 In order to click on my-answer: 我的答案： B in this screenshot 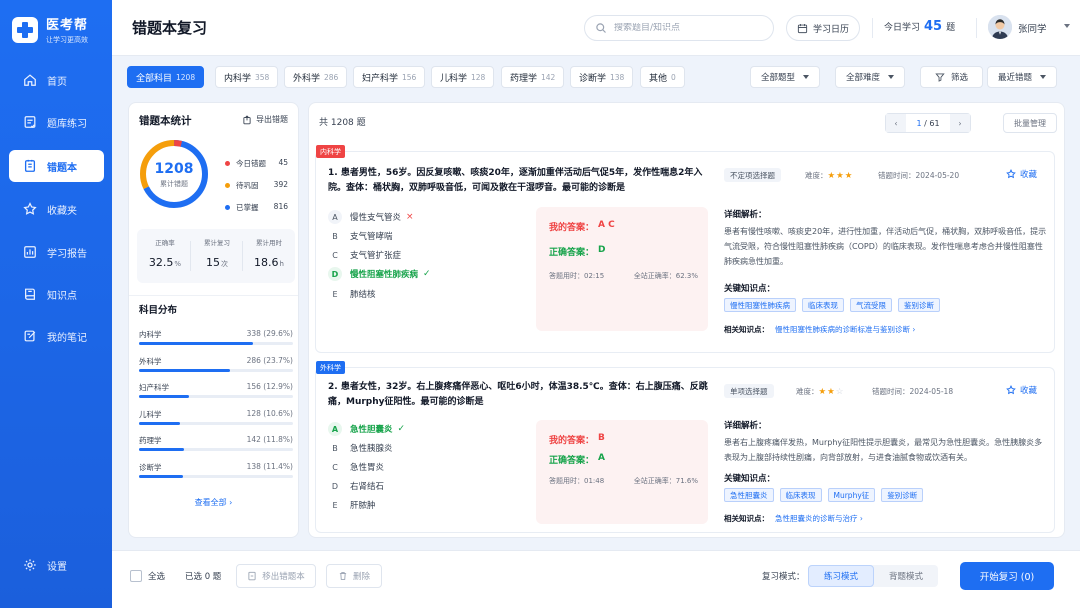, I will do `click(577, 439)`.